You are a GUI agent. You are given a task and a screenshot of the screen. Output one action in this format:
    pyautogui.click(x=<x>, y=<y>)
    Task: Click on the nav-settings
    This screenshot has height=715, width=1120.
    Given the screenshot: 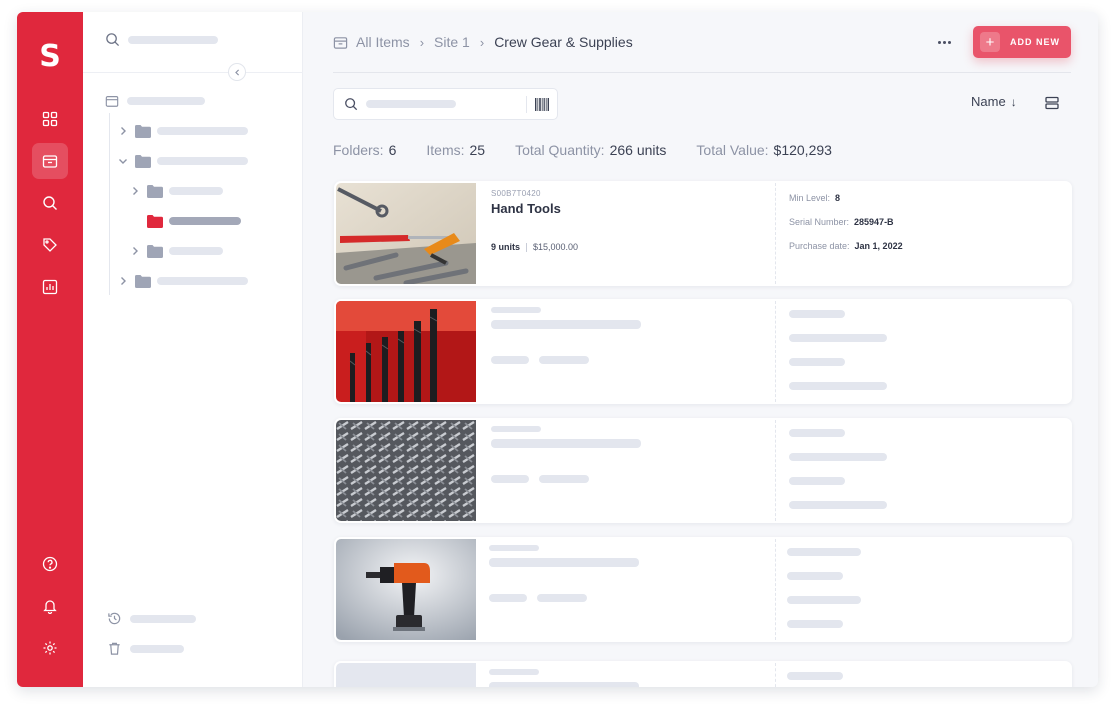 What is the action you would take?
    pyautogui.click(x=50, y=648)
    